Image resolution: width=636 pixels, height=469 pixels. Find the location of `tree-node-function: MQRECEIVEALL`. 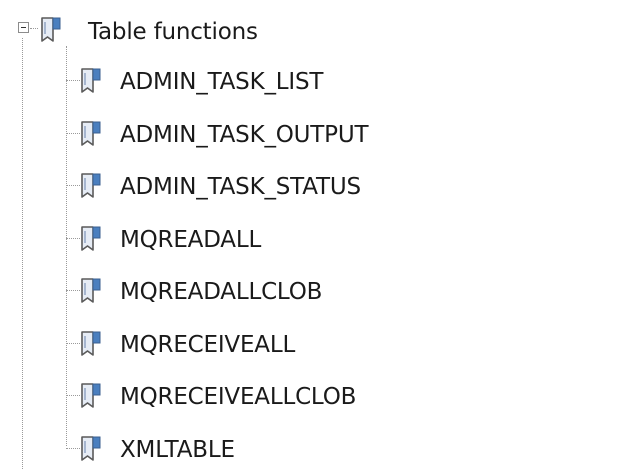

tree-node-function: MQRECEIVEALL is located at coordinates (318, 351).